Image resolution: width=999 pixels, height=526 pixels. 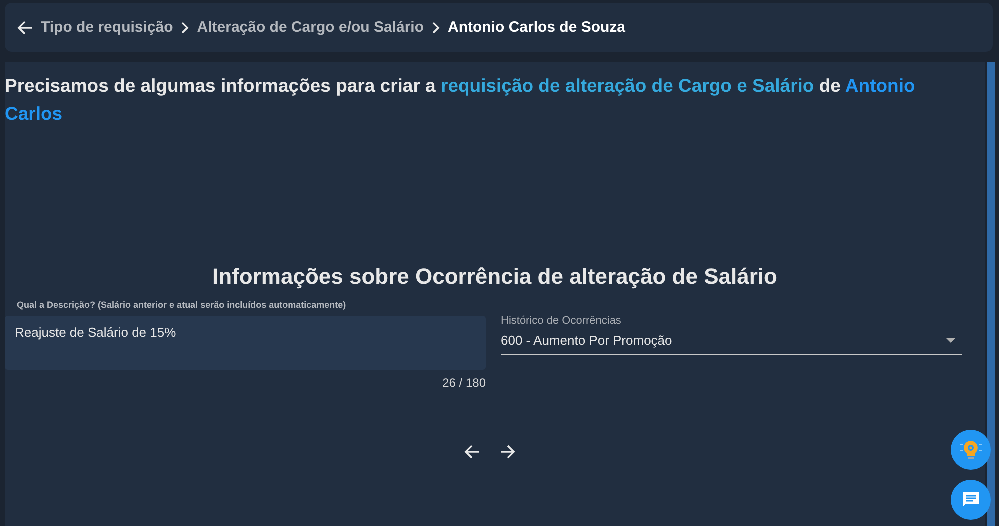 I want to click on dropdown-caret-icon, so click(x=951, y=340).